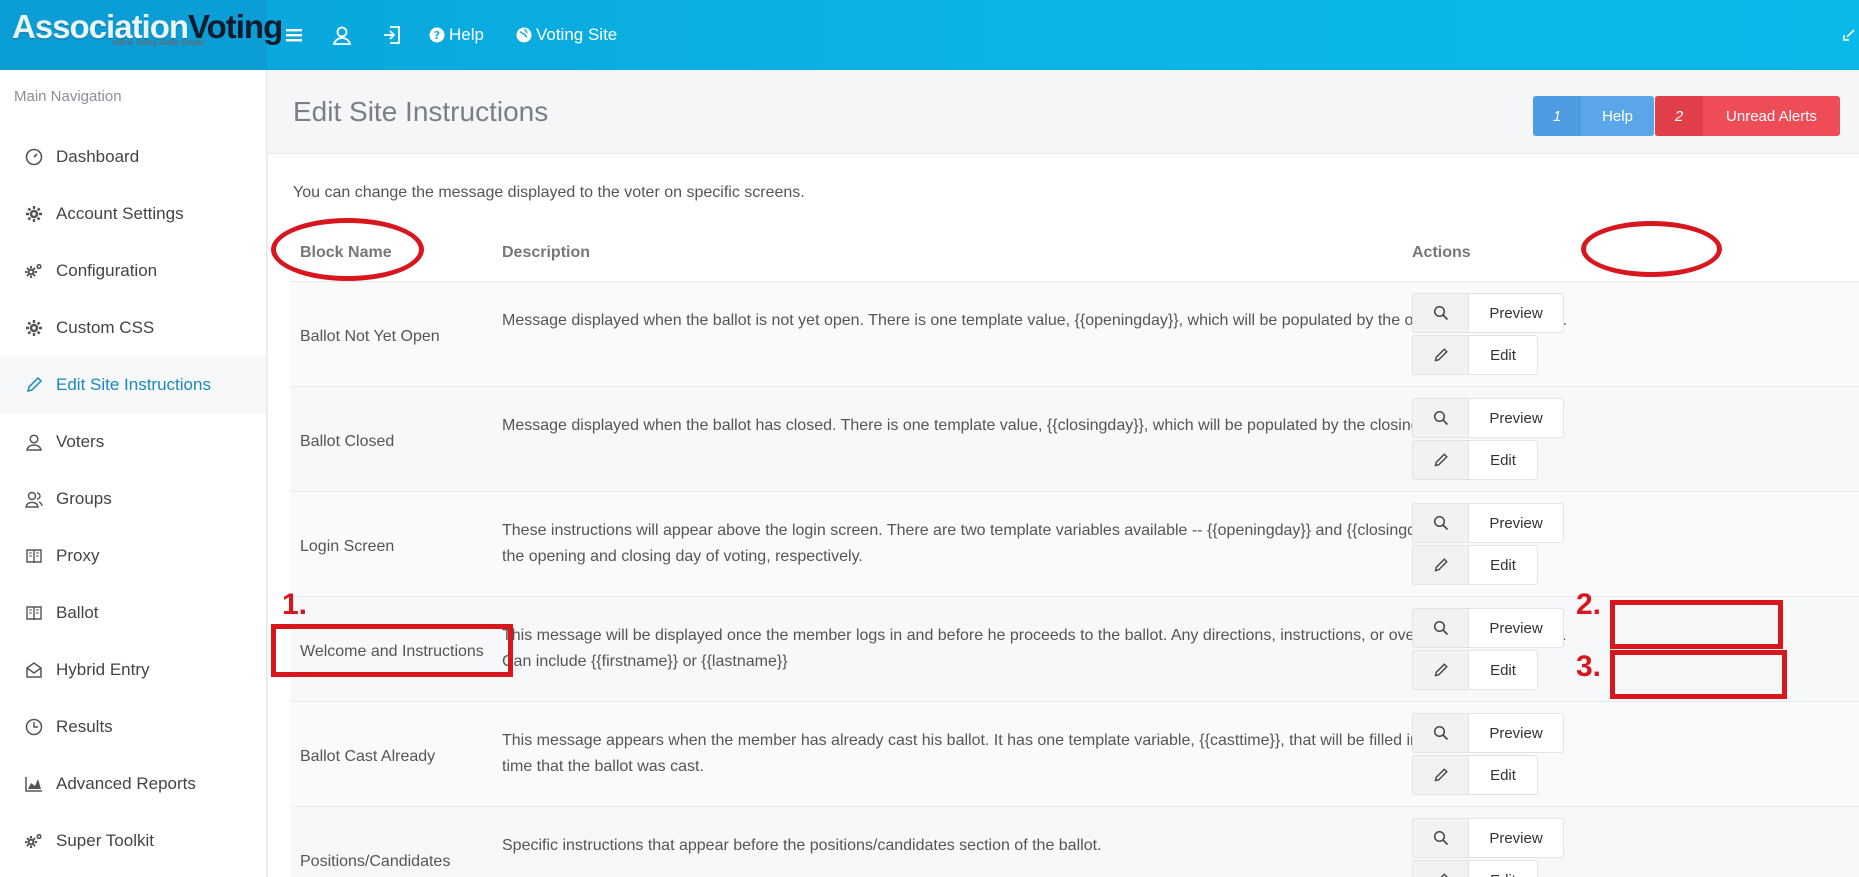  What do you see at coordinates (34, 157) in the screenshot?
I see `dashboard-icon` at bounding box center [34, 157].